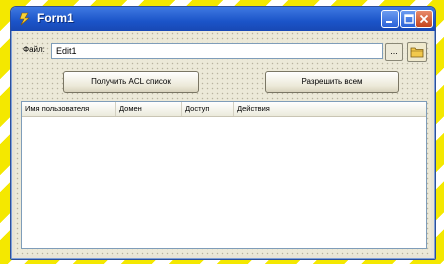 The image size is (444, 264). I want to click on column-header-actions: Действия, so click(331, 109).